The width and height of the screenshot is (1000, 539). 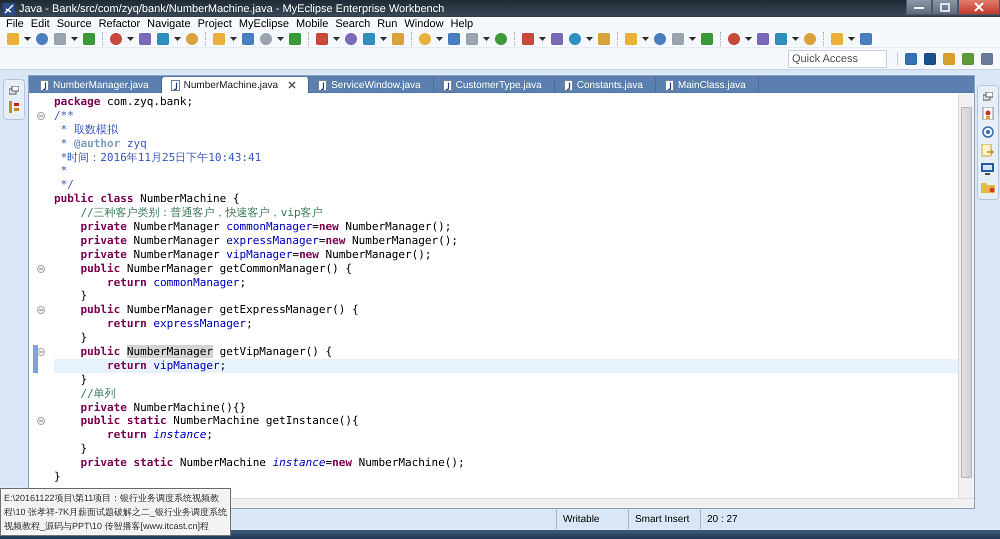 I want to click on editor-tab: NumberMachine.java, so click(x=236, y=85).